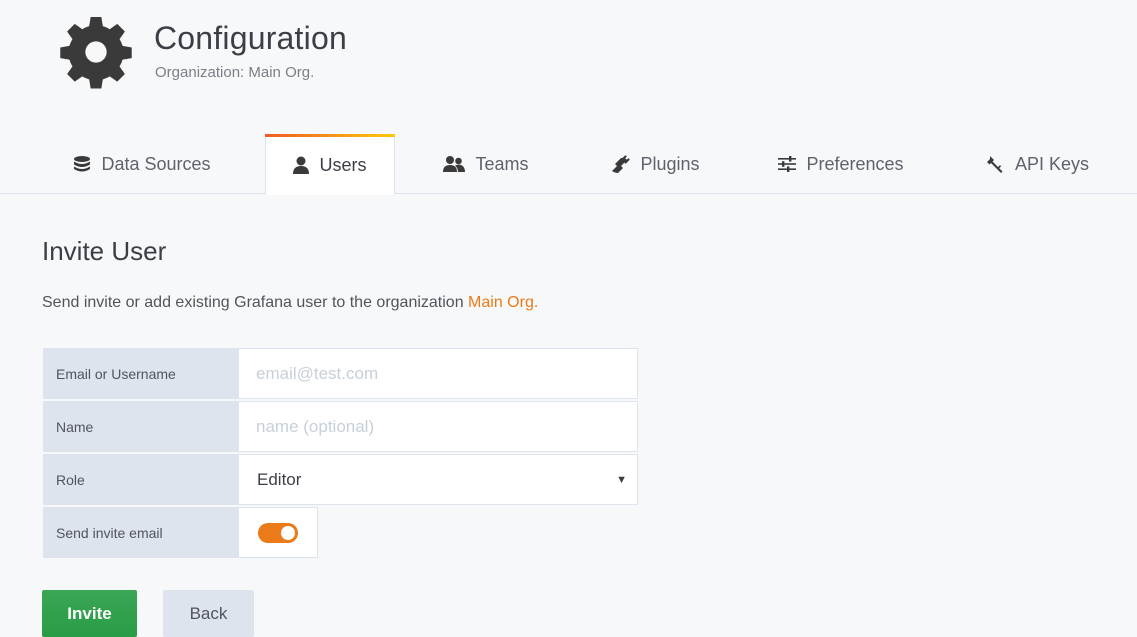  I want to click on invite-button: Invite, so click(89, 613).